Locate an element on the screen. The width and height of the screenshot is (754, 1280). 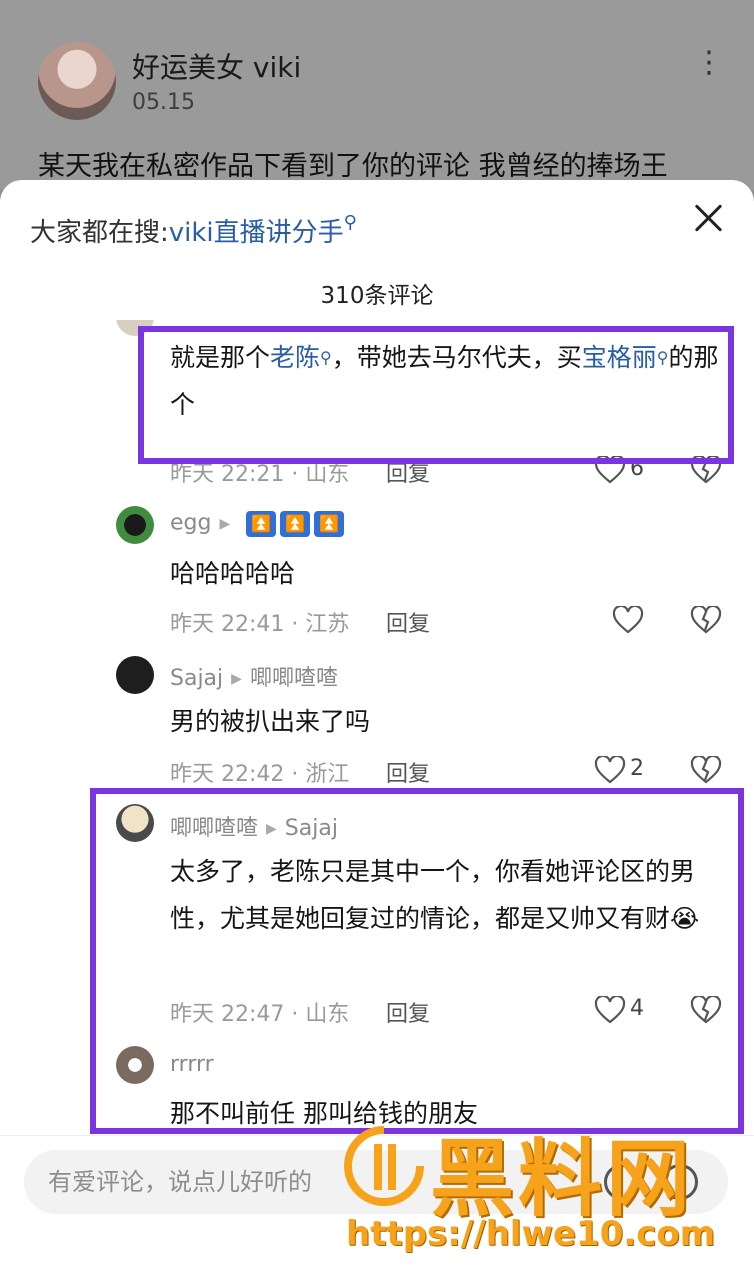
author-avatar is located at coordinates (77, 81).